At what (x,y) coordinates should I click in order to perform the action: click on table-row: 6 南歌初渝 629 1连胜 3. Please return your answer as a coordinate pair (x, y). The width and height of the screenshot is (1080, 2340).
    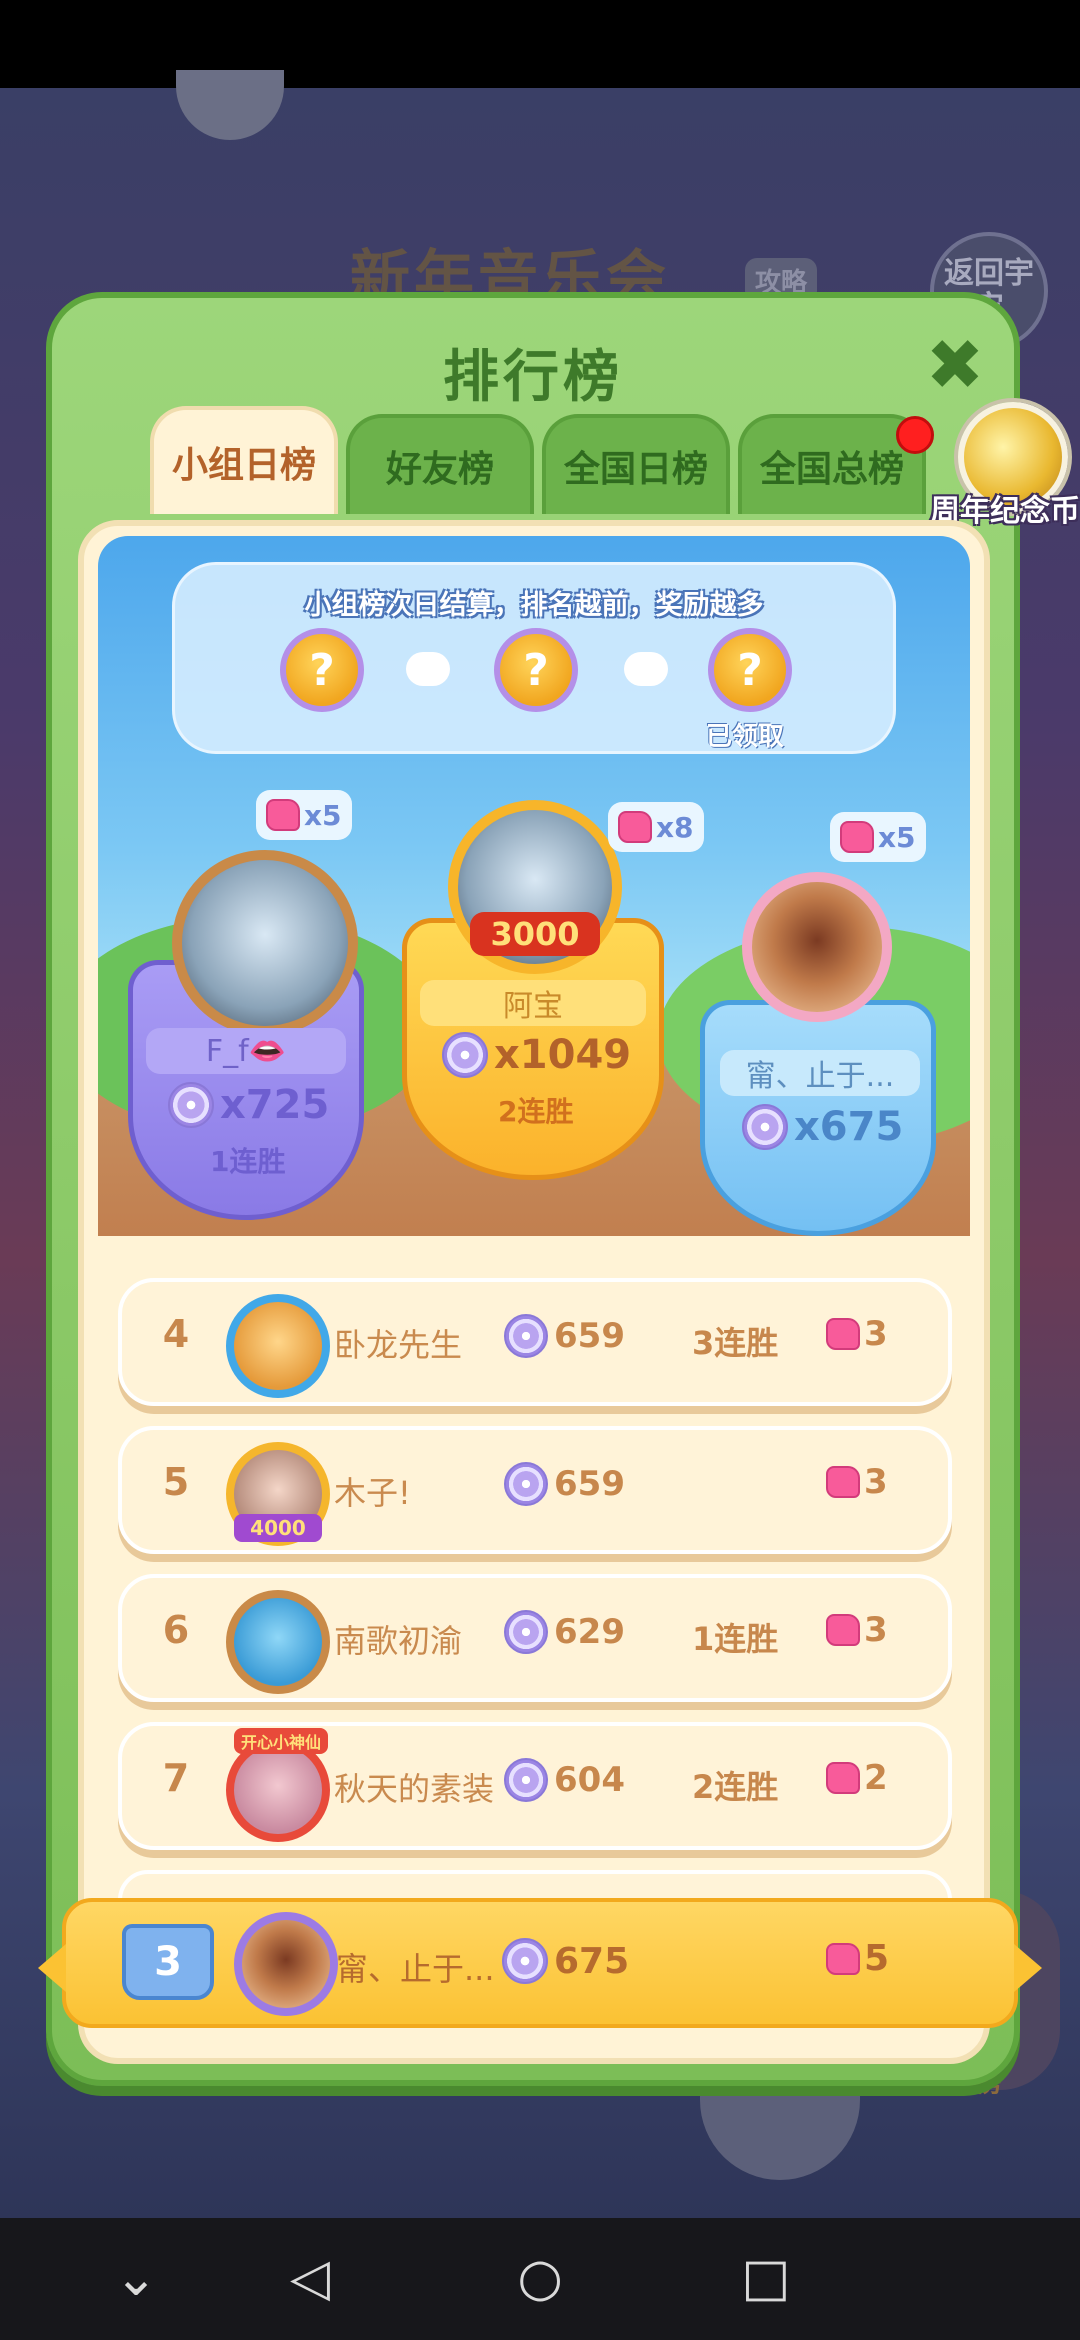
    Looking at the image, I should click on (535, 1638).